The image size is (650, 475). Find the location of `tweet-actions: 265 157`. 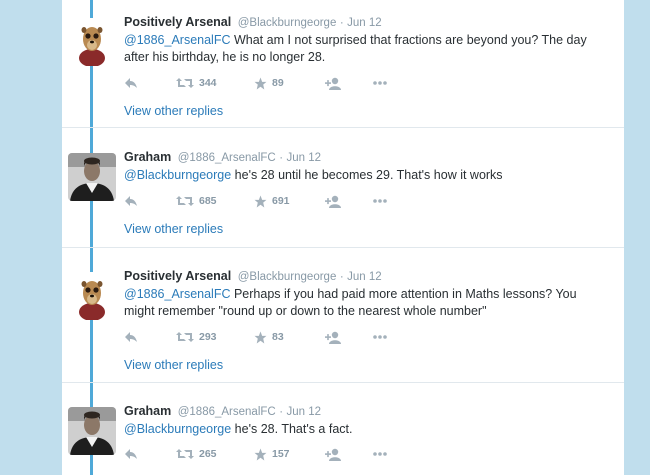

tweet-actions: 265 157 is located at coordinates (264, 454).